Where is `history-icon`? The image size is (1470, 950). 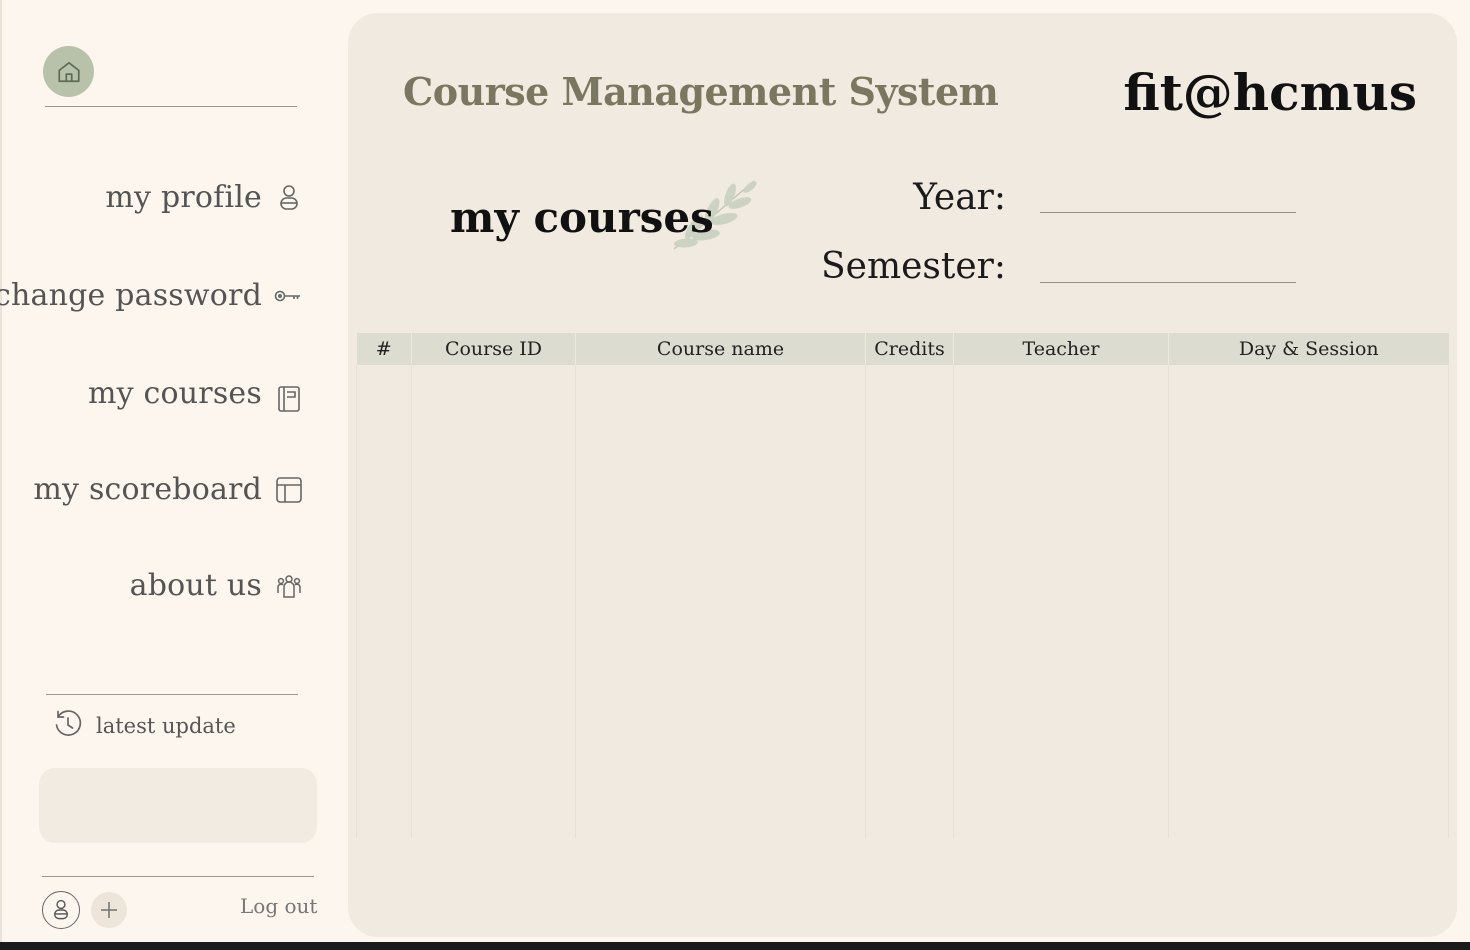 history-icon is located at coordinates (68, 726).